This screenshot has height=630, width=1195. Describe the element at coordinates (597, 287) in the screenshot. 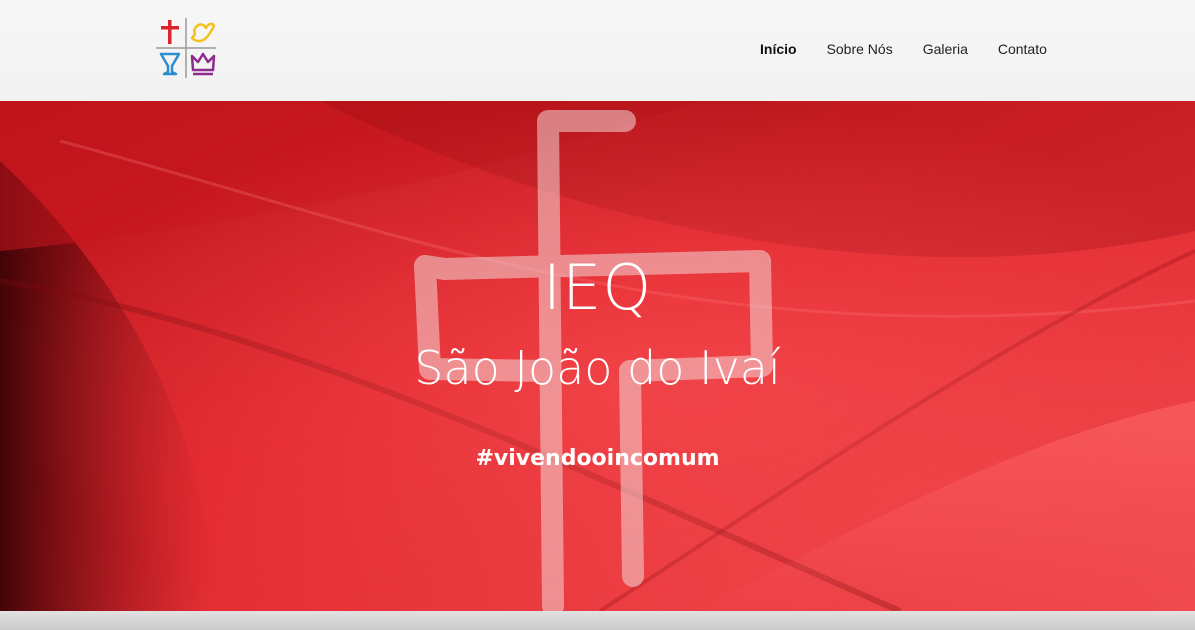

I see `hero-title: IEQ` at that location.